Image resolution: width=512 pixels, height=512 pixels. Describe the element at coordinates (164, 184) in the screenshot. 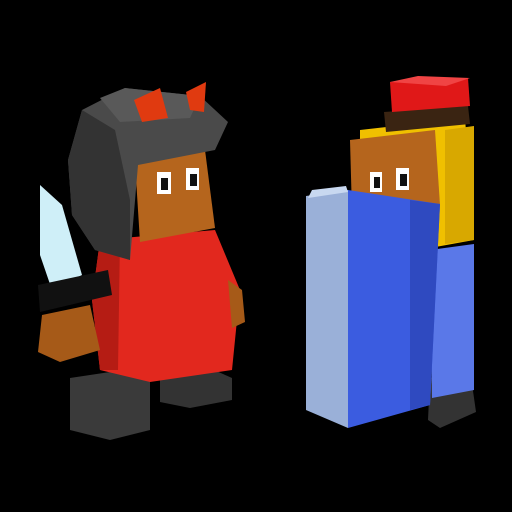

I see `warrior-pupil-left` at that location.